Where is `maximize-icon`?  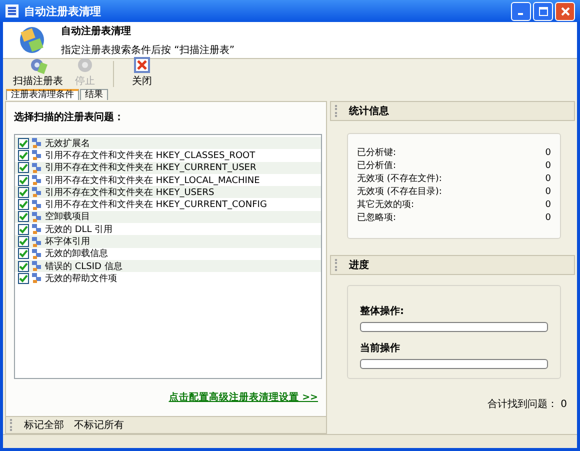
maximize-icon is located at coordinates (543, 11).